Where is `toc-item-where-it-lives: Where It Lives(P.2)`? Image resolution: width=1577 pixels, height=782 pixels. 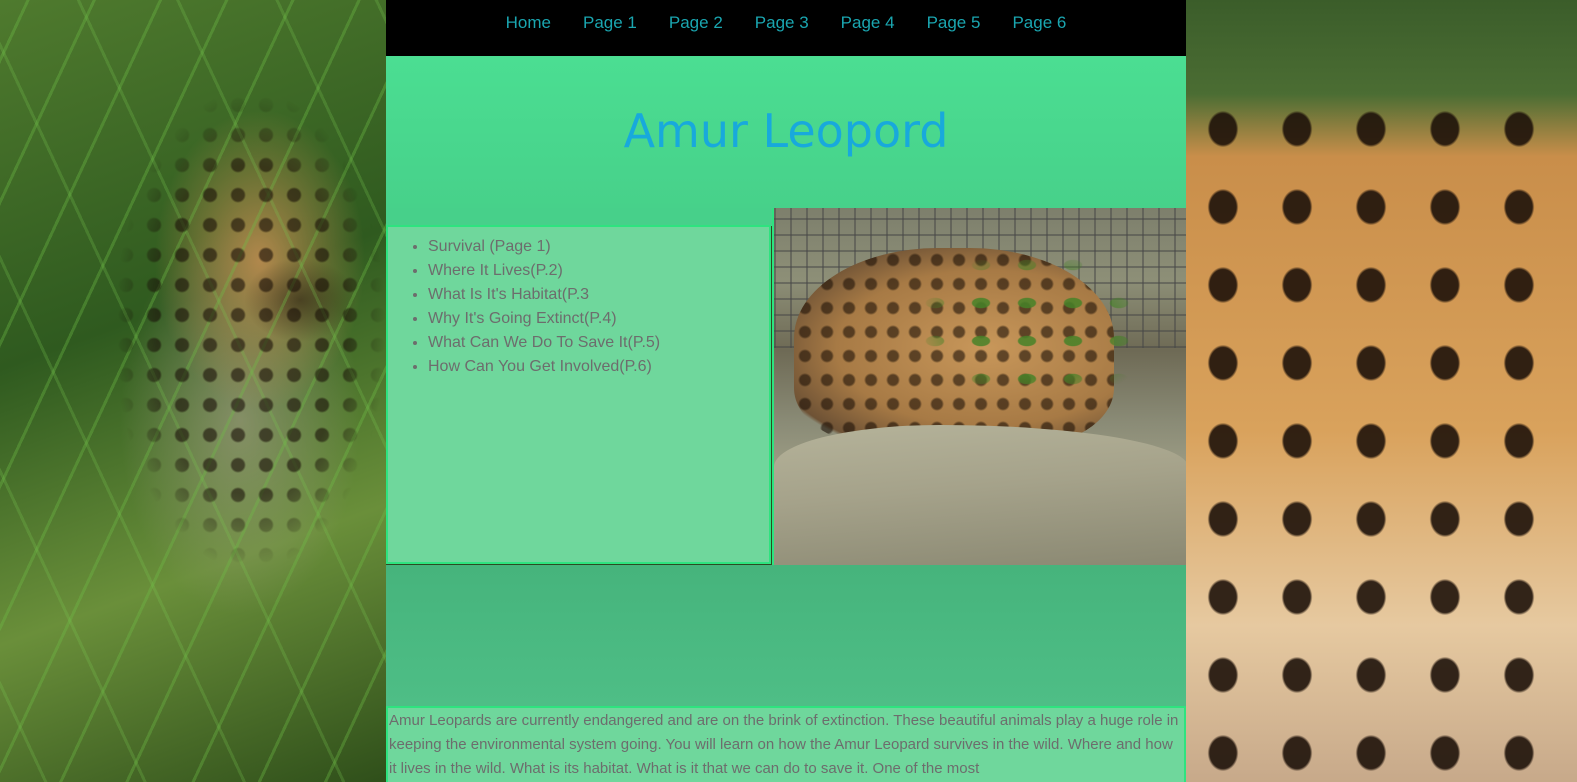
toc-item-where-it-lives: Where It Lives(P.2) is located at coordinates (598, 271).